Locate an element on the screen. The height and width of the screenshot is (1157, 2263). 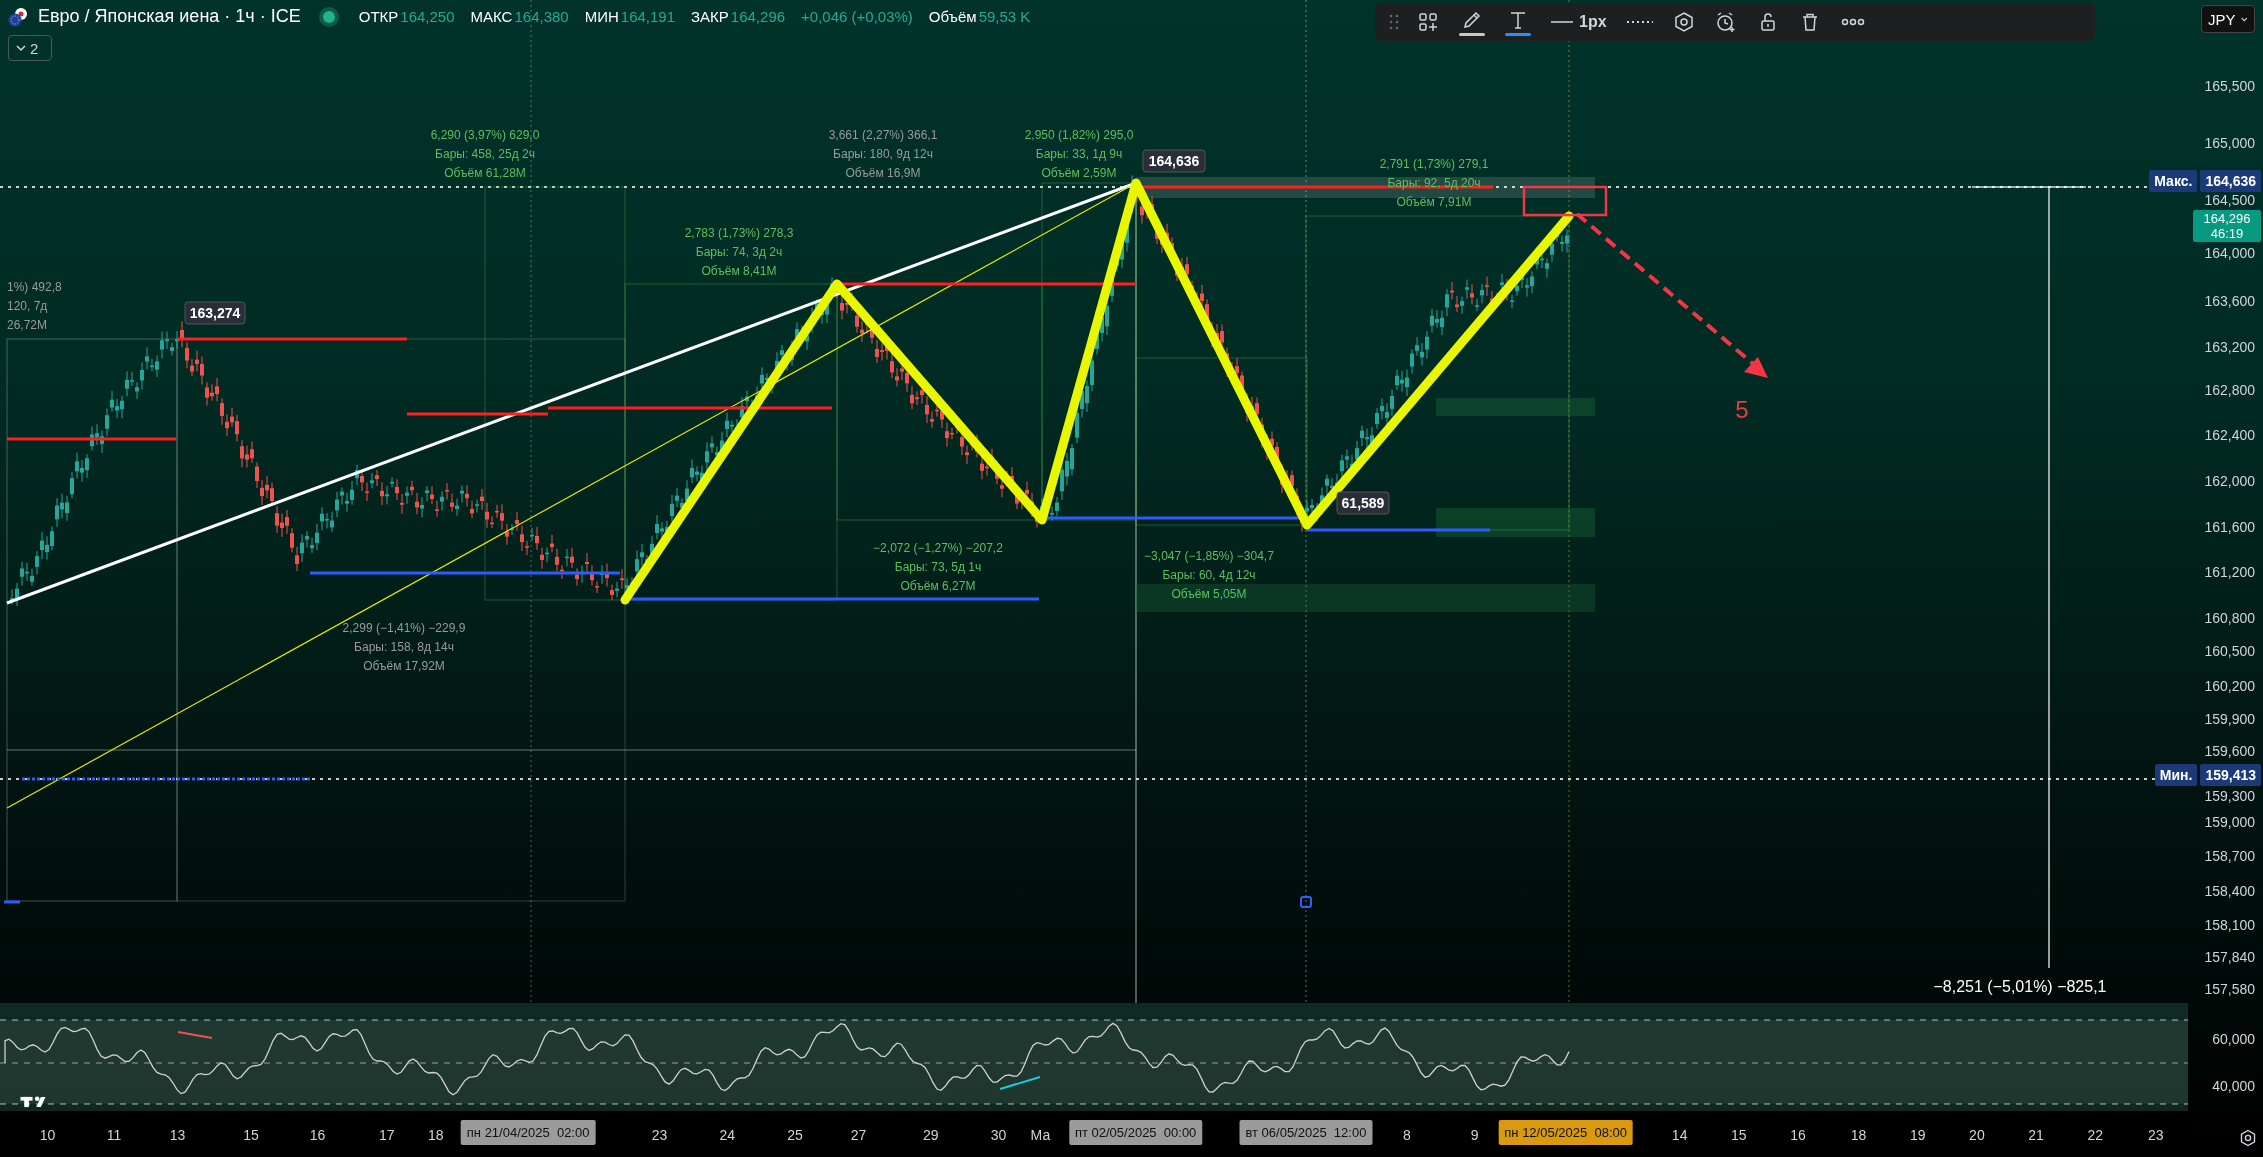
price-badge: 164,636 is located at coordinates (2230, 181).